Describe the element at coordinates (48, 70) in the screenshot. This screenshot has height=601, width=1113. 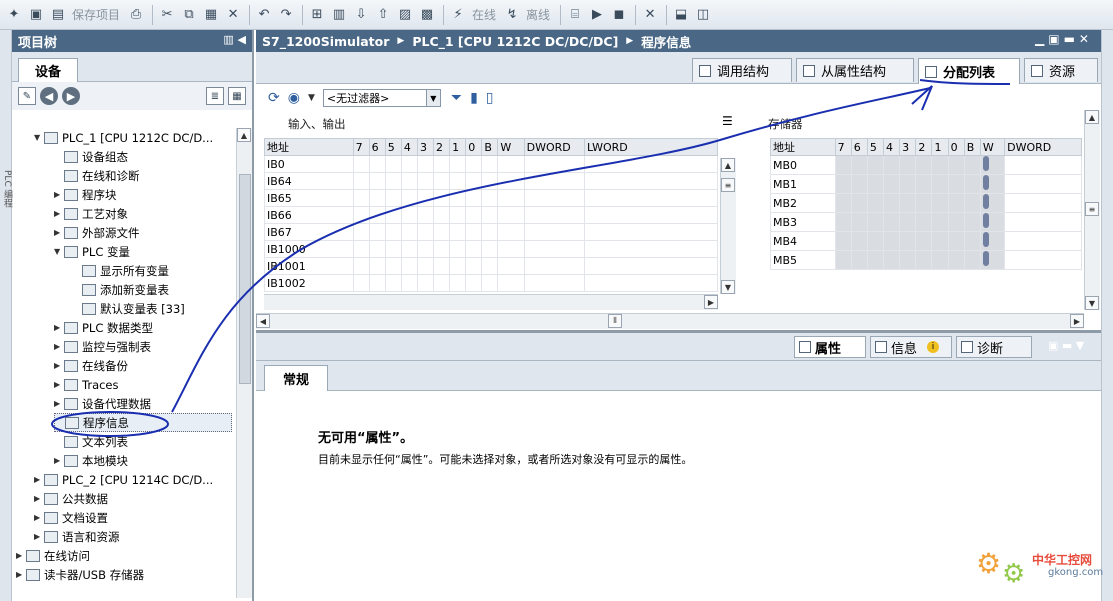
I see `tab-devices: 设备` at that location.